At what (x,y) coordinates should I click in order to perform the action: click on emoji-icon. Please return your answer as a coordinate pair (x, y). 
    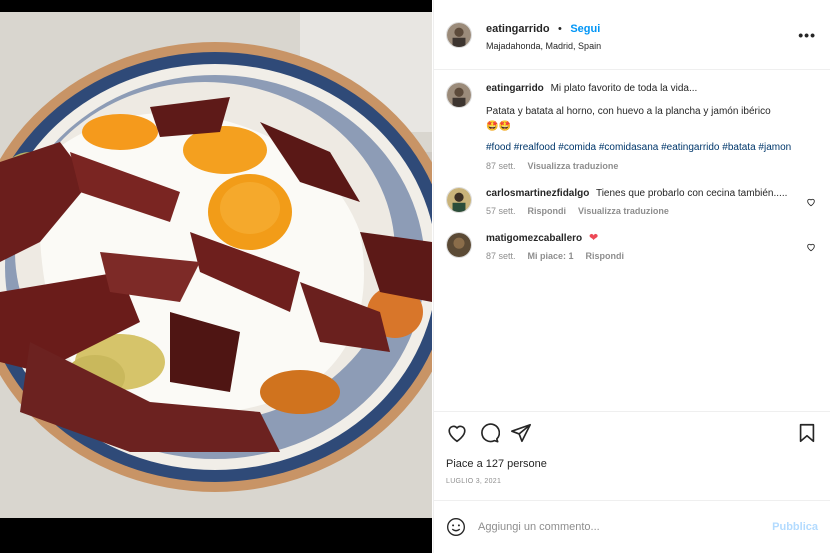
    Looking at the image, I should click on (456, 527).